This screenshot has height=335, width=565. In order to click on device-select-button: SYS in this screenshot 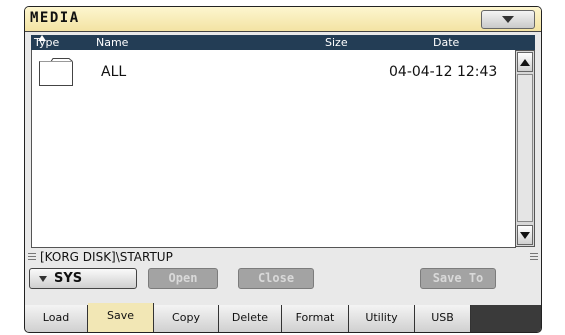, I will do `click(83, 278)`.